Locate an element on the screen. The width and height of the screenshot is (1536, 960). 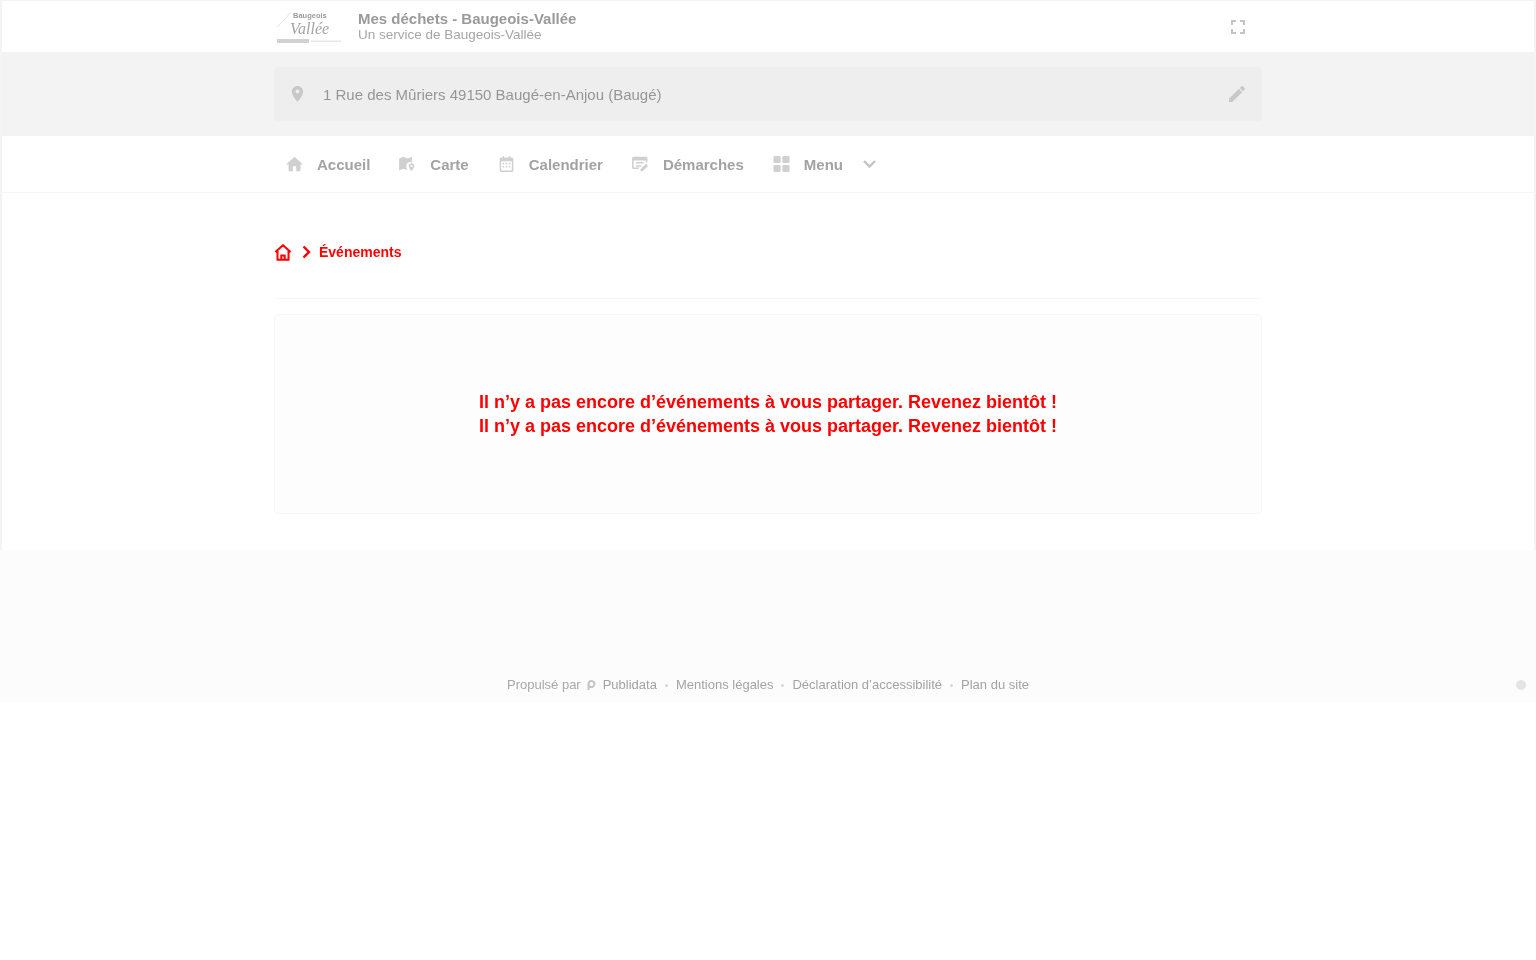
nav-link: Calendrier is located at coordinates (552, 164).